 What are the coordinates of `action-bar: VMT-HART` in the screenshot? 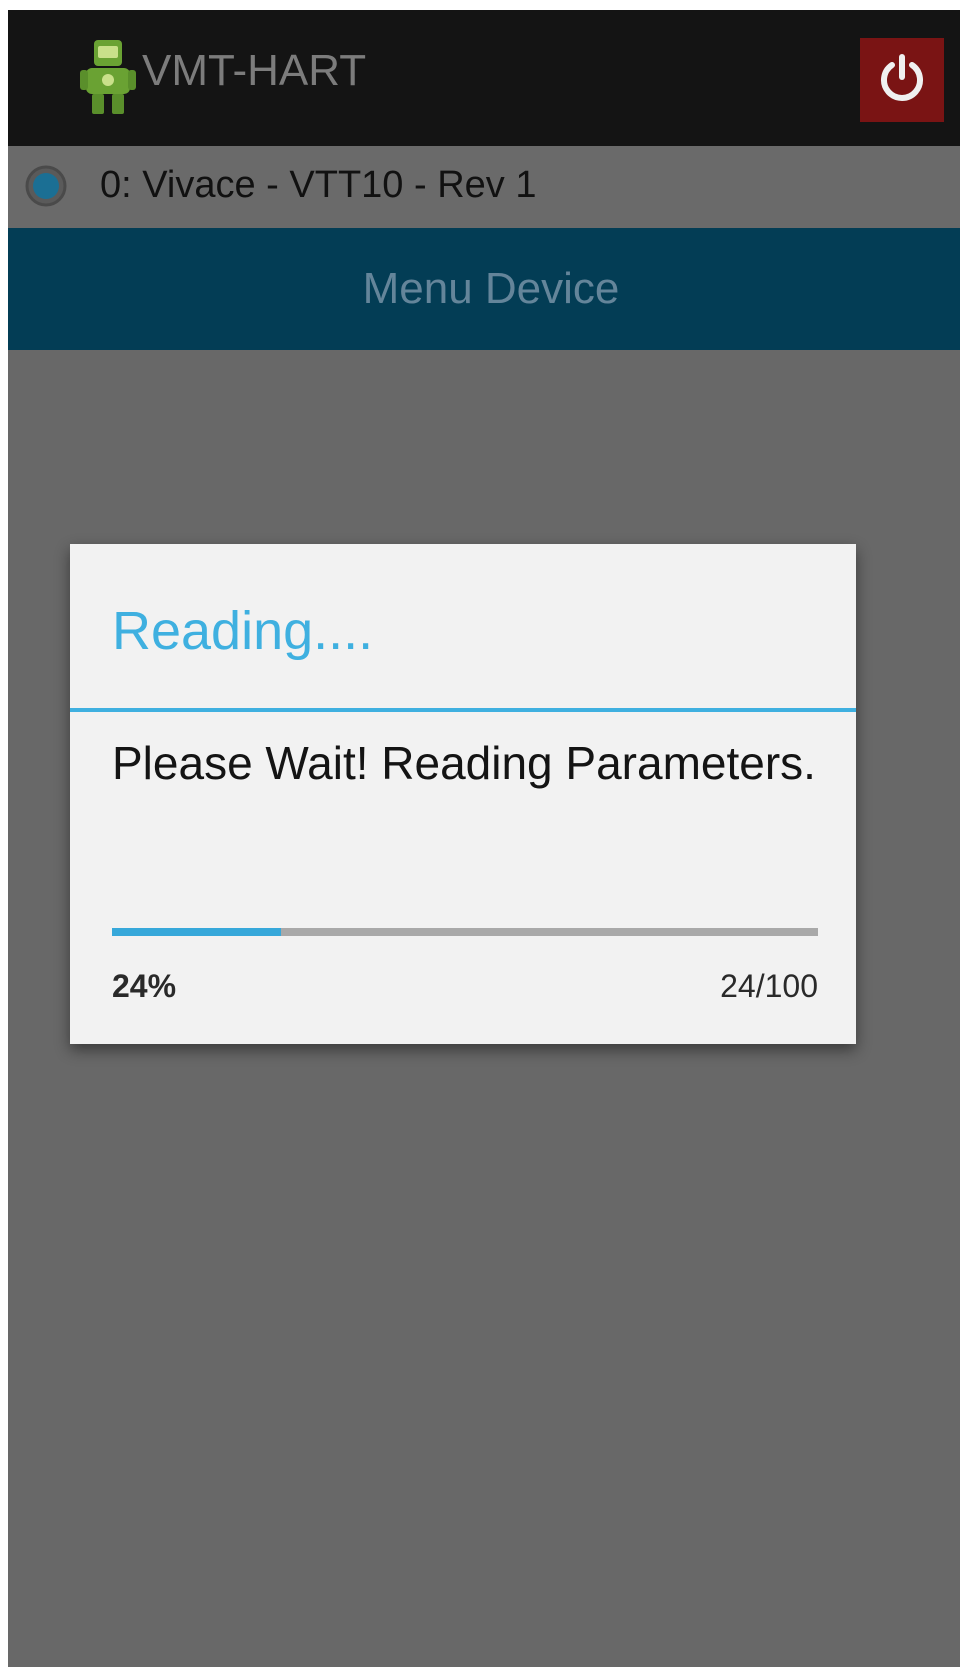 It's located at (484, 78).